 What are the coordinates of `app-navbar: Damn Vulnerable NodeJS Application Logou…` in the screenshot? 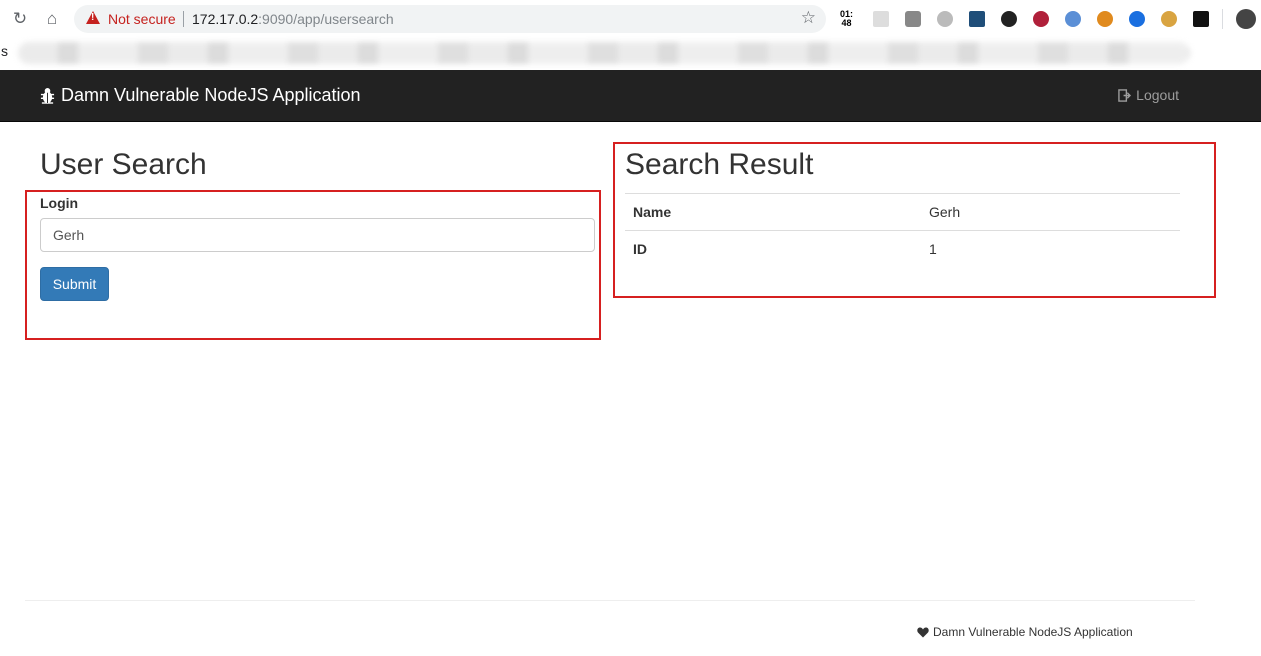 It's located at (630, 96).